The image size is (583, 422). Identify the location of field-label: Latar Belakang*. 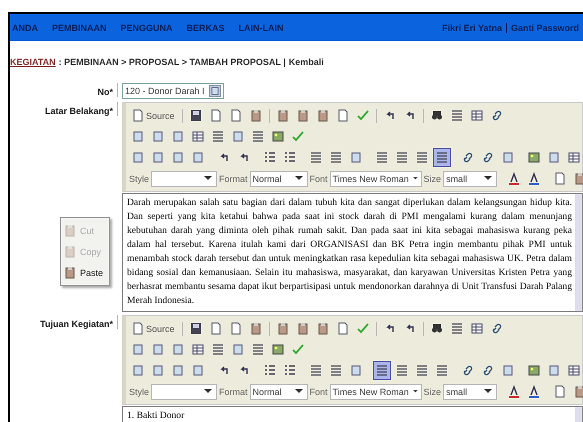
(64, 109).